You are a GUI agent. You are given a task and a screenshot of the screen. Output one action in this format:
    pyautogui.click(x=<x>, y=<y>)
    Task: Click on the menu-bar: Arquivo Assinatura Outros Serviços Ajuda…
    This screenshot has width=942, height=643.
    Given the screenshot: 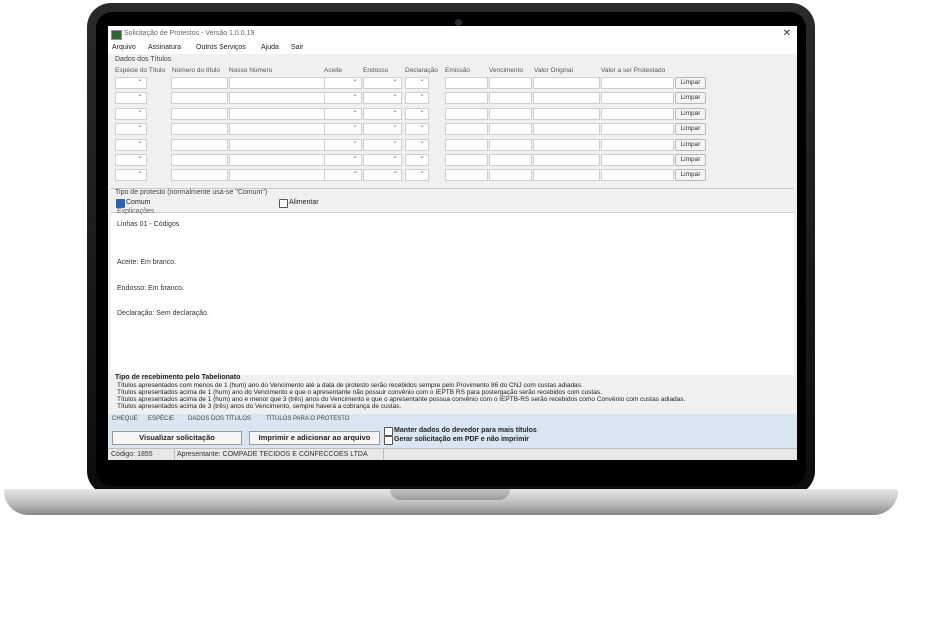 What is the action you would take?
    pyautogui.click(x=452, y=48)
    